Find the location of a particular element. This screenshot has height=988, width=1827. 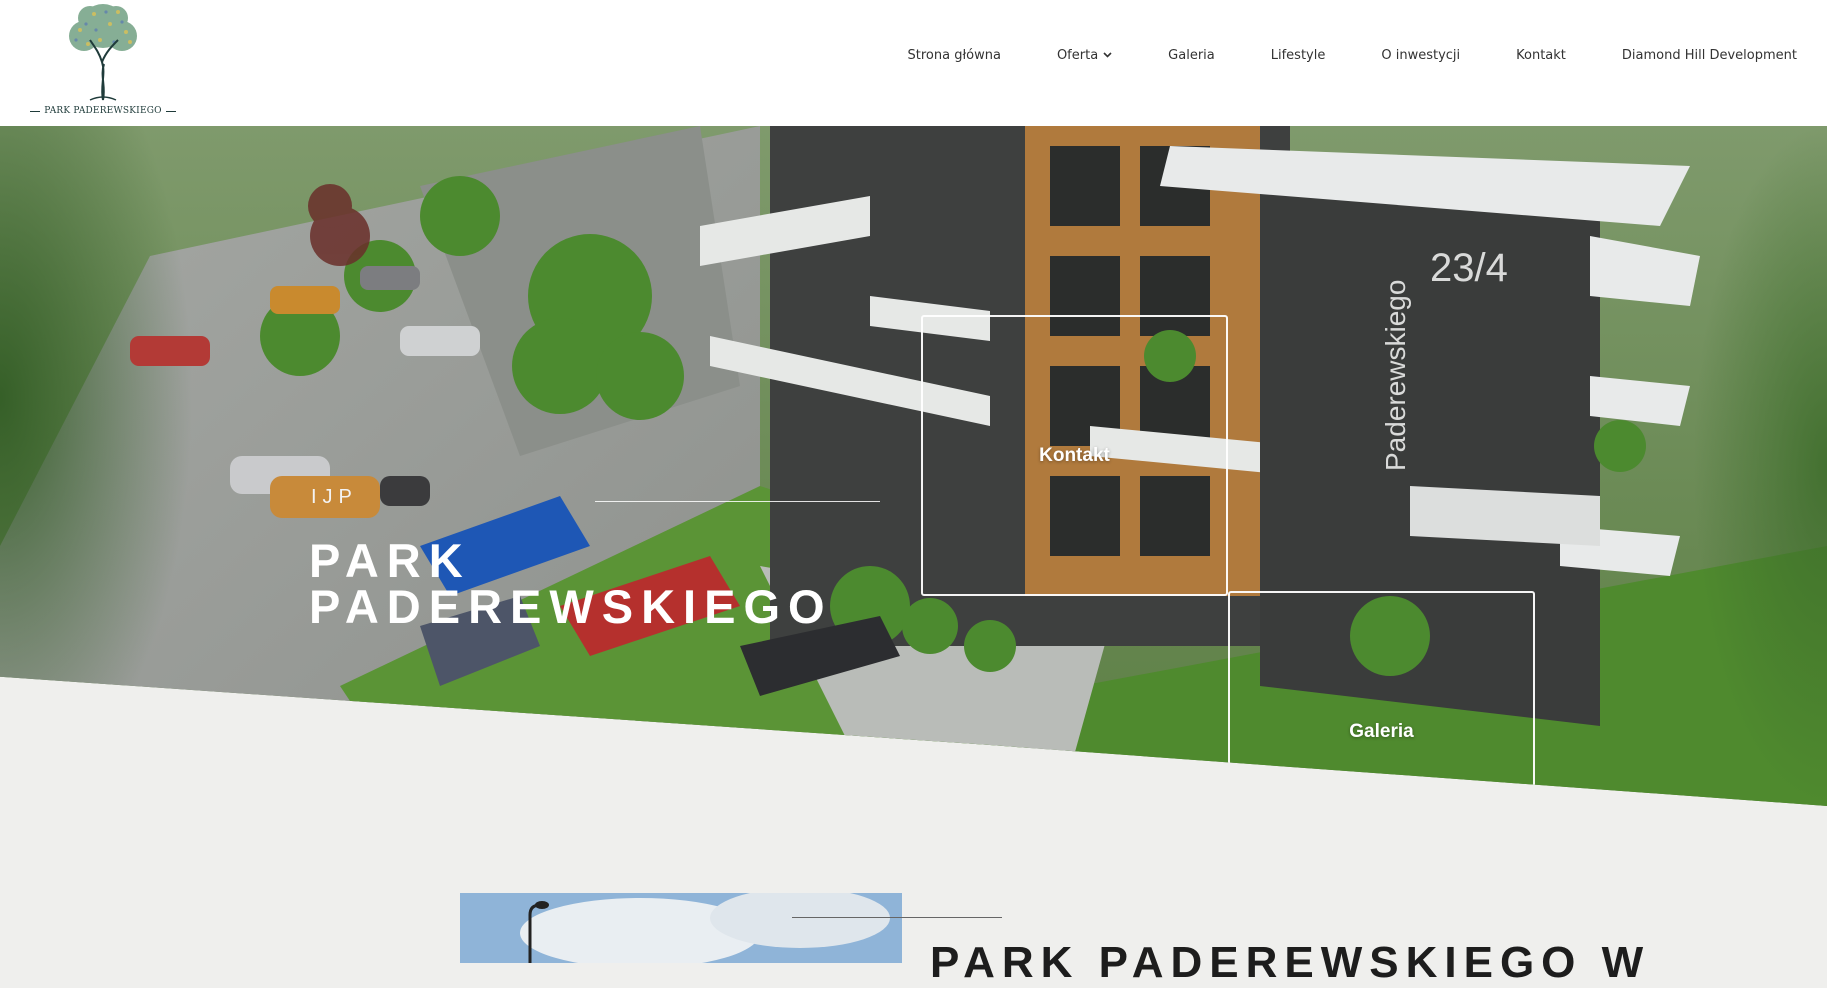

building-street-sign: Paderewskiego is located at coordinates (1395, 375).